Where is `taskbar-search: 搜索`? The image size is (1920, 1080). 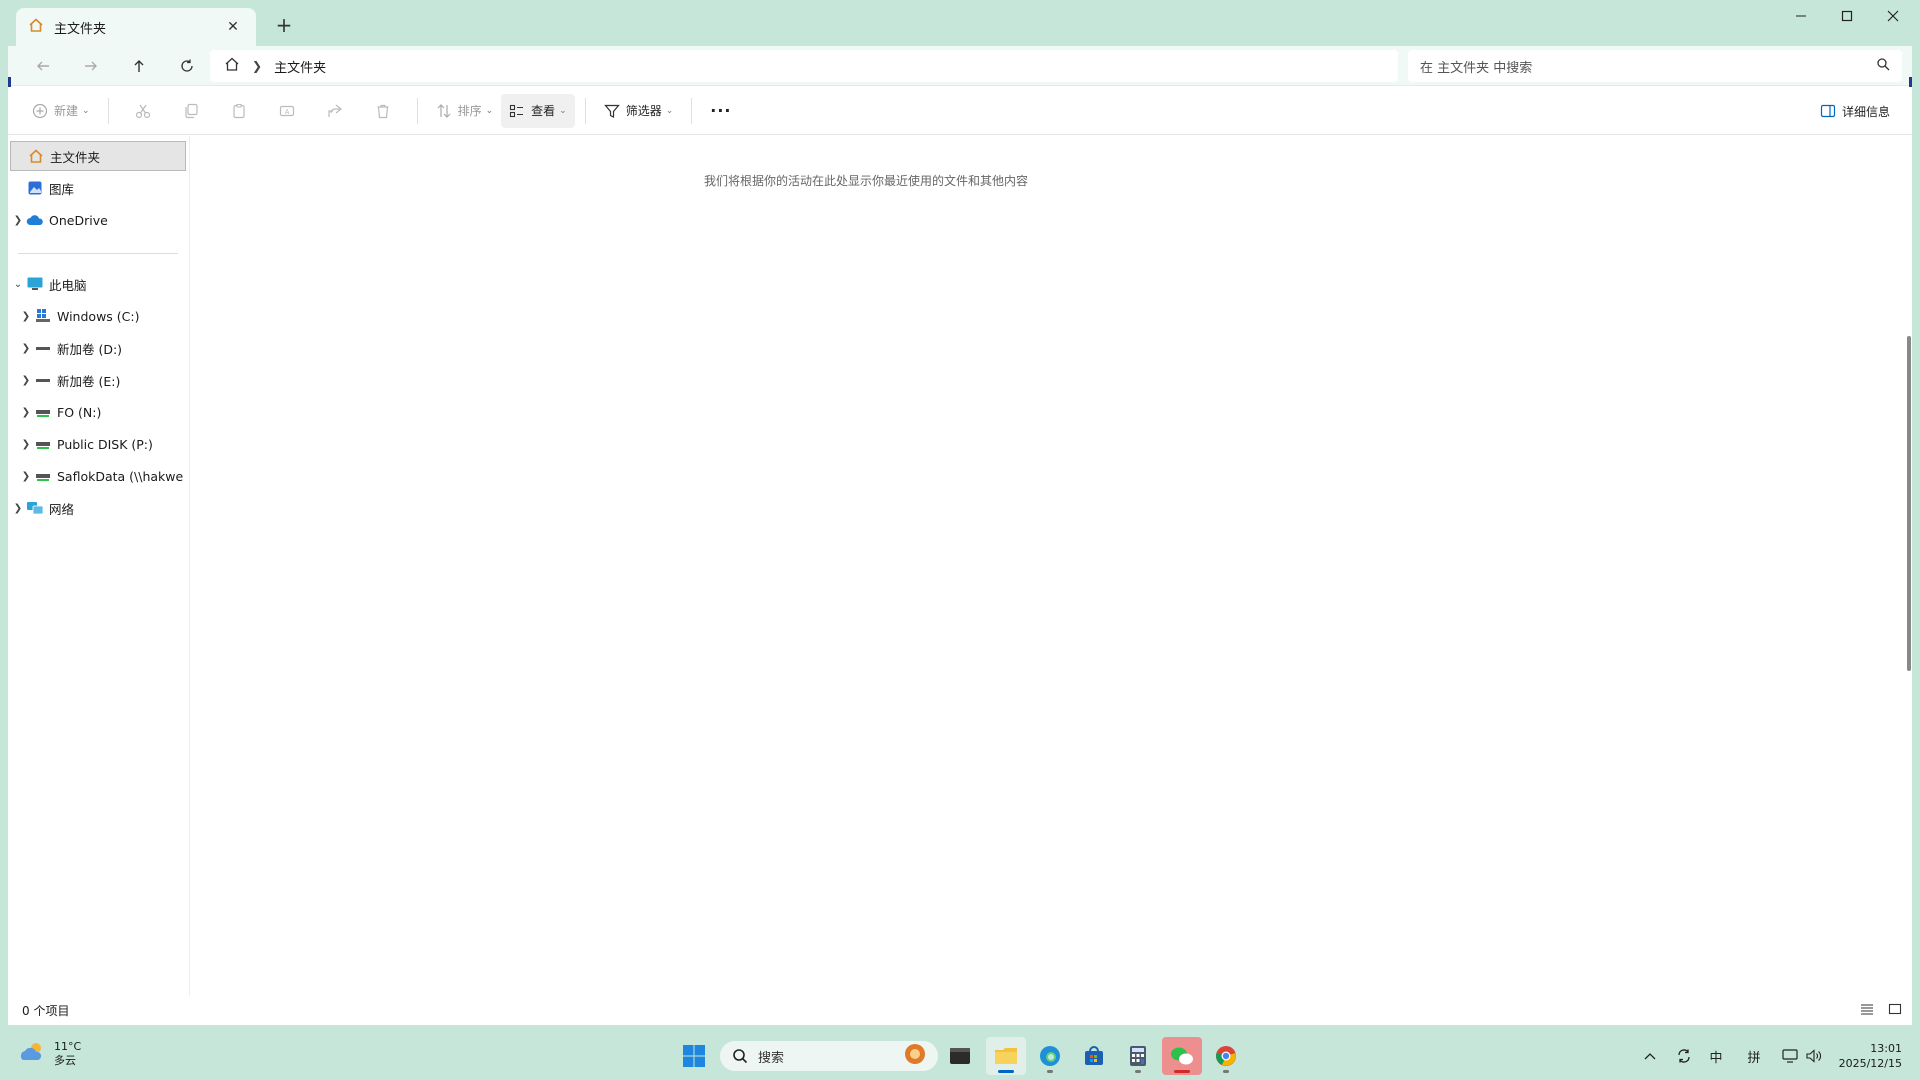
taskbar-search: 搜索 is located at coordinates (829, 1056).